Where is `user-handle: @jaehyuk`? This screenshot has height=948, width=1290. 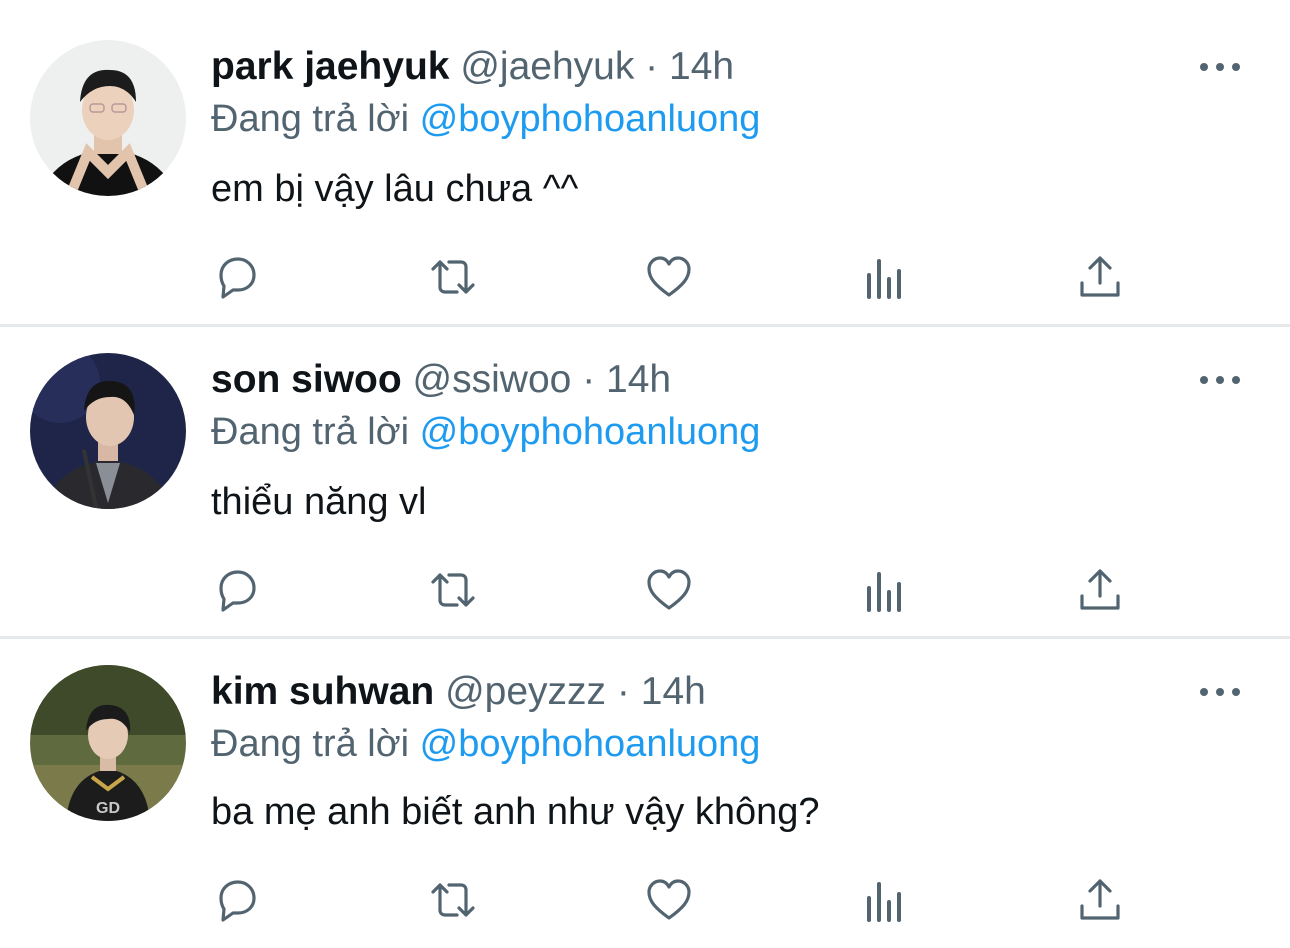 user-handle: @jaehyuk is located at coordinates (547, 66).